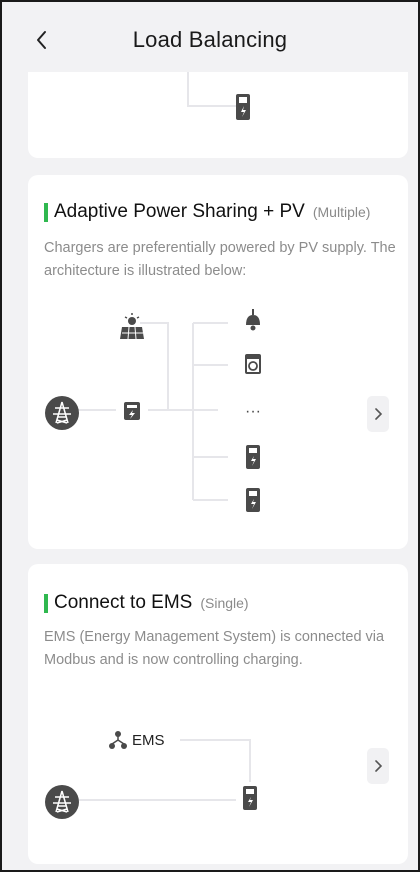  What do you see at coordinates (153, 410) in the screenshot?
I see `architecture-diagram: ···` at bounding box center [153, 410].